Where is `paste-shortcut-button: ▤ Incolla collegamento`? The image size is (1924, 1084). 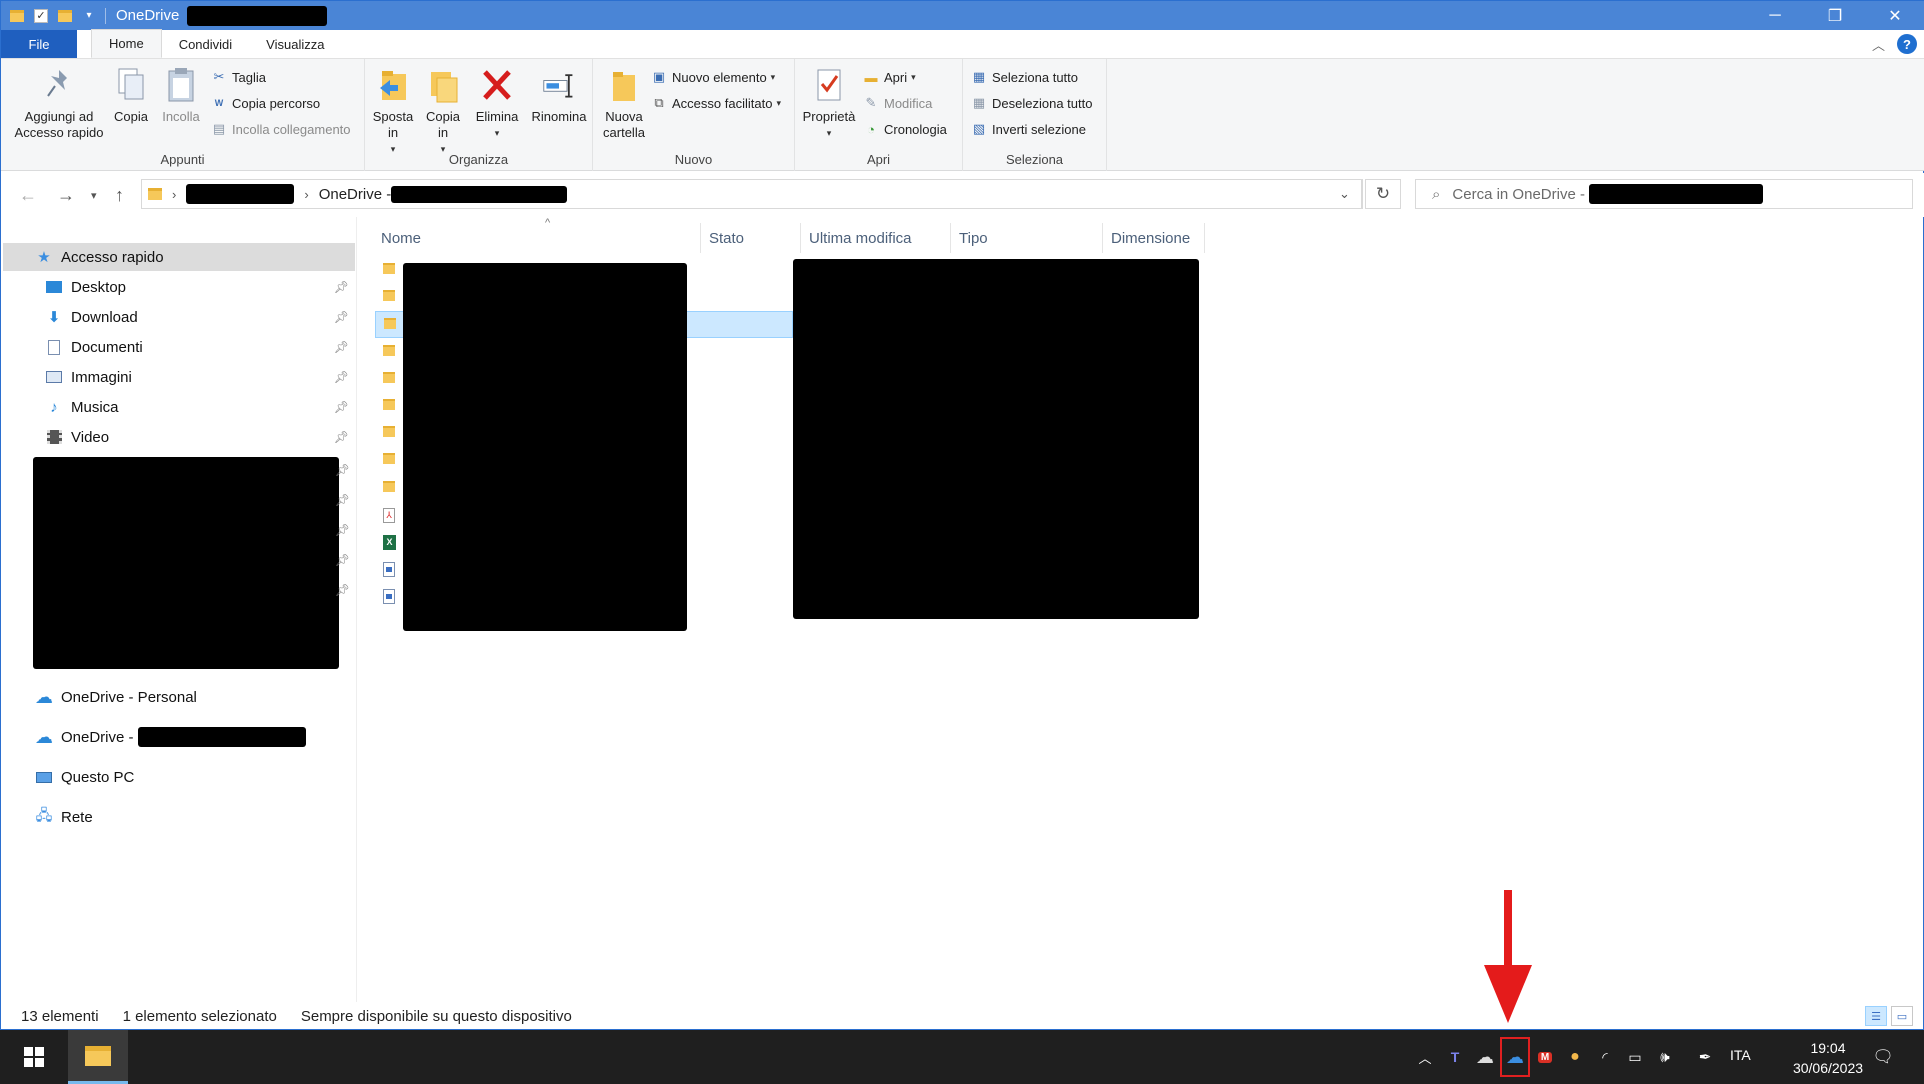 paste-shortcut-button: ▤ Incolla collegamento is located at coordinates (281, 129).